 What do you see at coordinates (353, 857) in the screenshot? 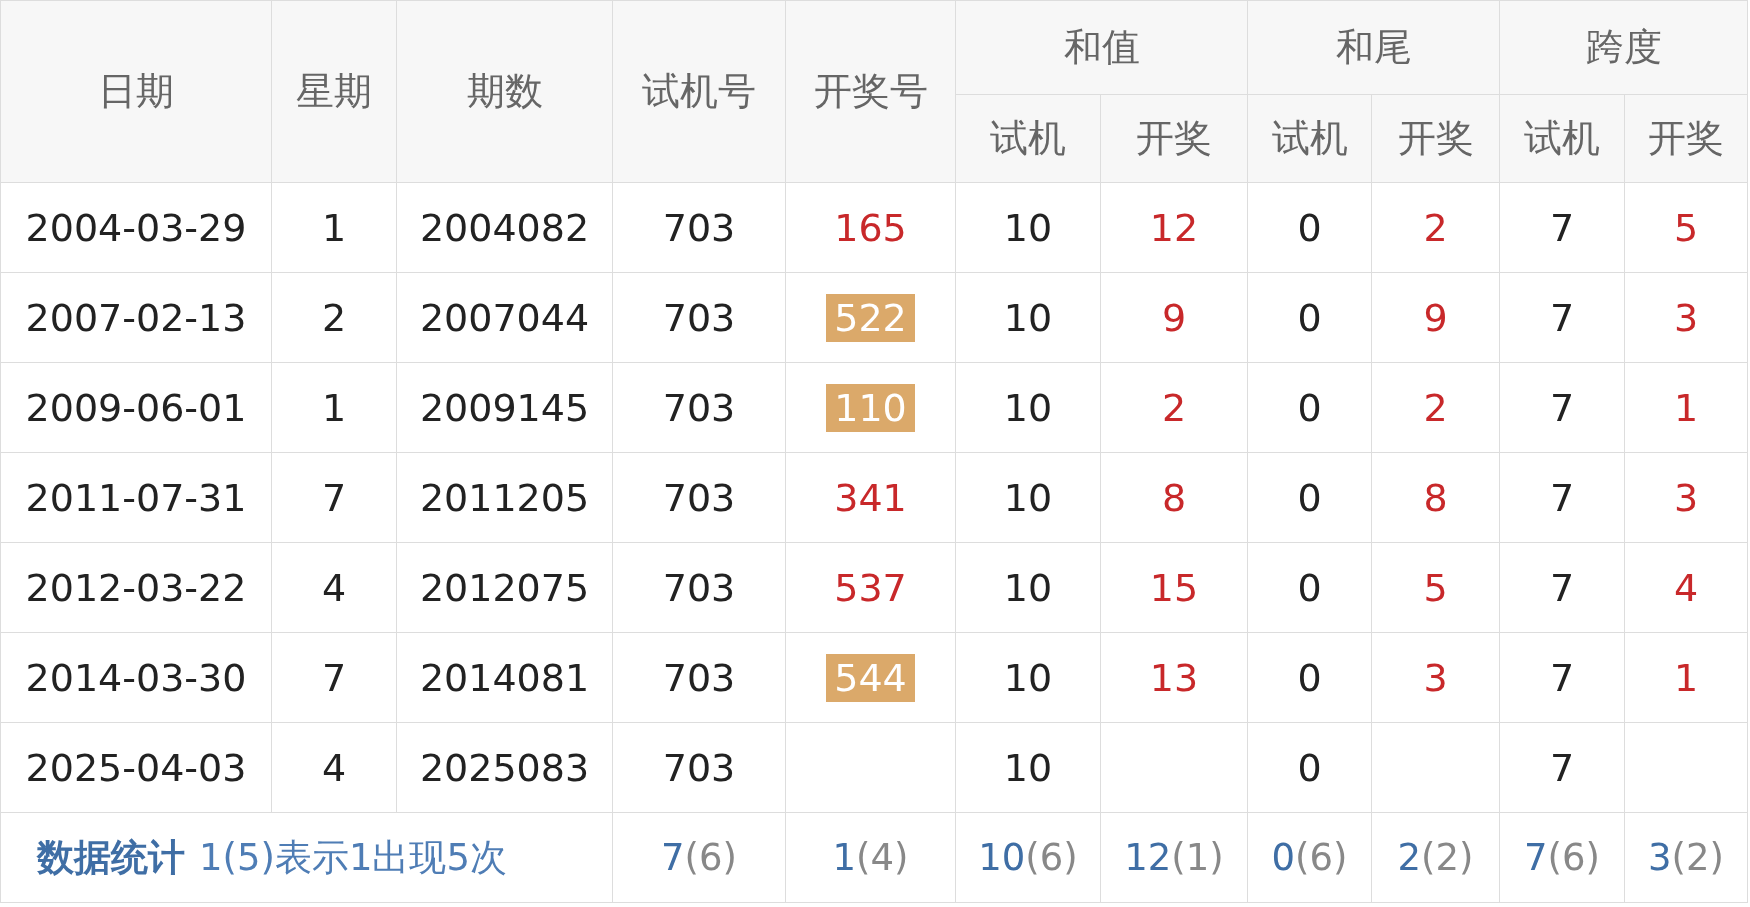
I see `stats-legend: 1(5)表示1出现5次` at bounding box center [353, 857].